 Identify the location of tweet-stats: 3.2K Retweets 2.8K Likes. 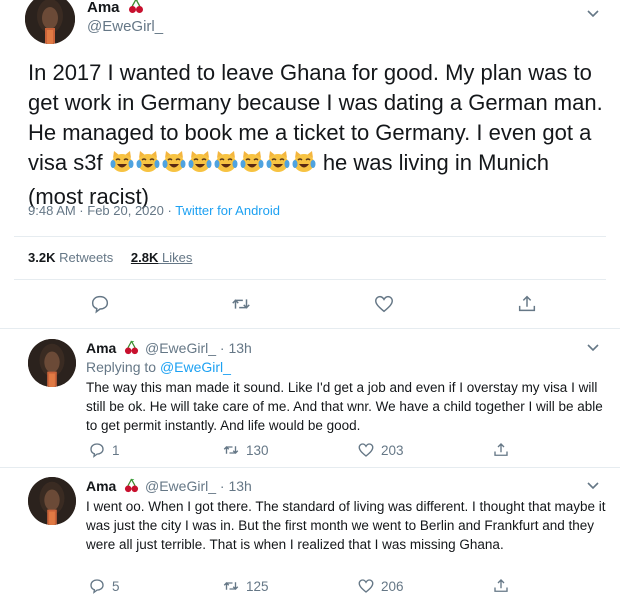
(110, 257).